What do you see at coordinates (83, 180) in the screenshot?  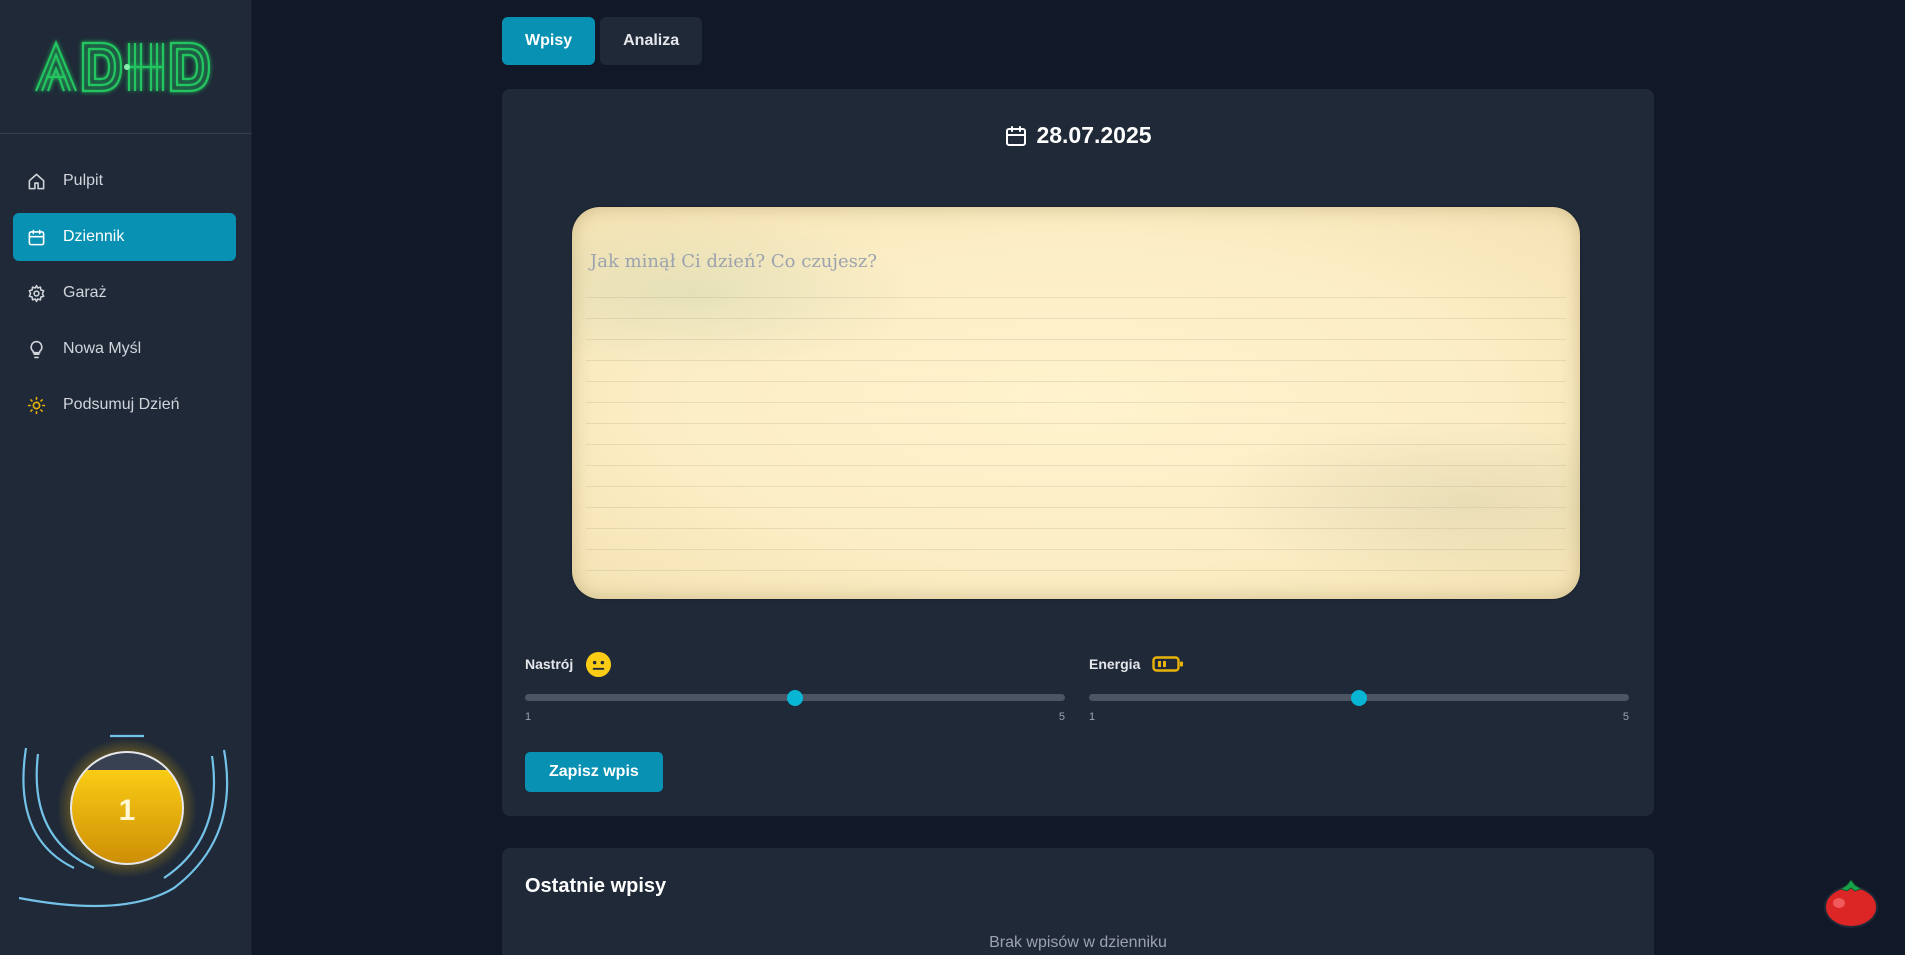 I see `sidebar-item-label: Pulpit` at bounding box center [83, 180].